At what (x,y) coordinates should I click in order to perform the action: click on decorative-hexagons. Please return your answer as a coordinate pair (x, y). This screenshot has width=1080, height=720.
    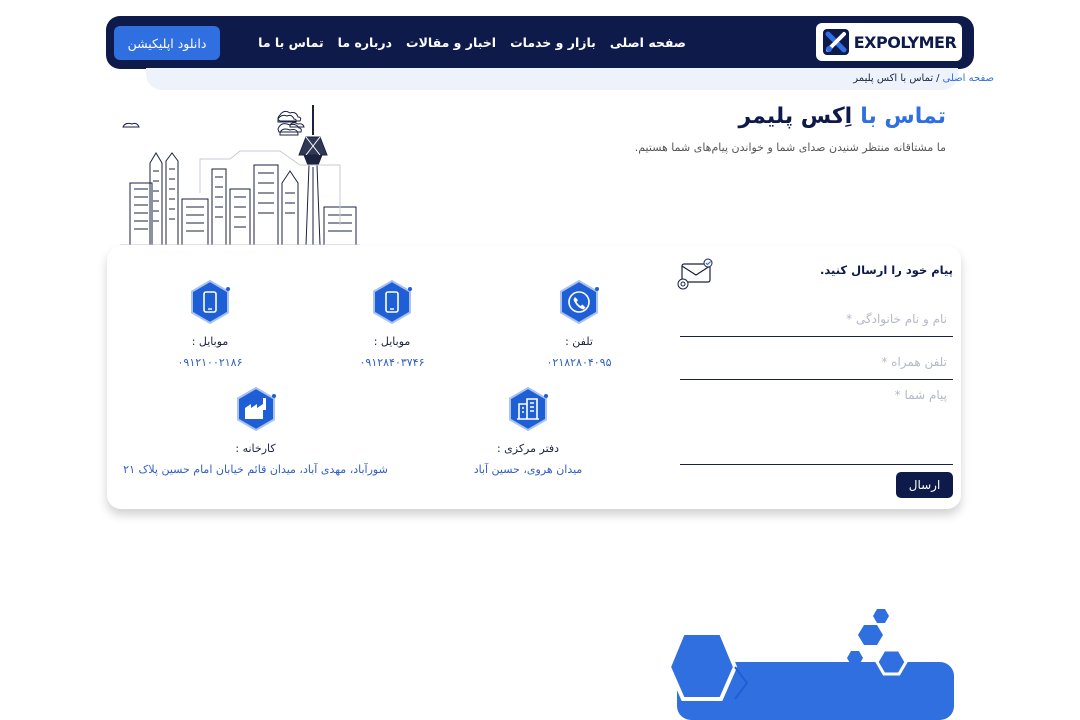
    Looking at the image, I should click on (810, 664).